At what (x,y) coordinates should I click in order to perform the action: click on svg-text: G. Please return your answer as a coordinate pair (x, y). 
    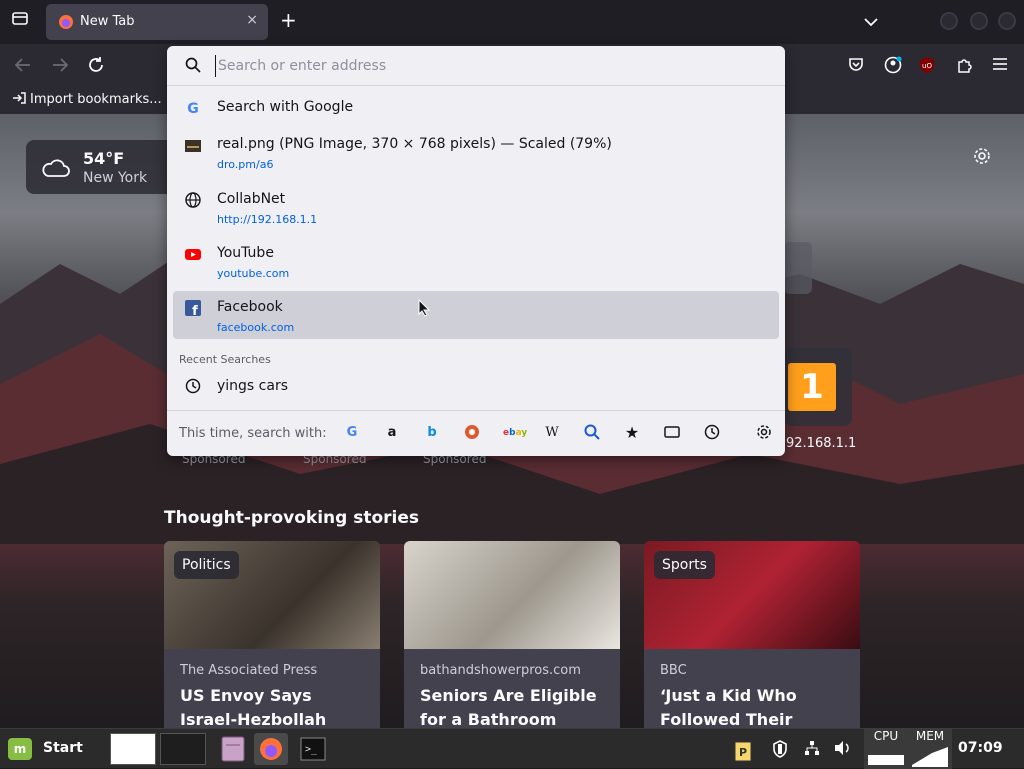
    Looking at the image, I should click on (193, 108).